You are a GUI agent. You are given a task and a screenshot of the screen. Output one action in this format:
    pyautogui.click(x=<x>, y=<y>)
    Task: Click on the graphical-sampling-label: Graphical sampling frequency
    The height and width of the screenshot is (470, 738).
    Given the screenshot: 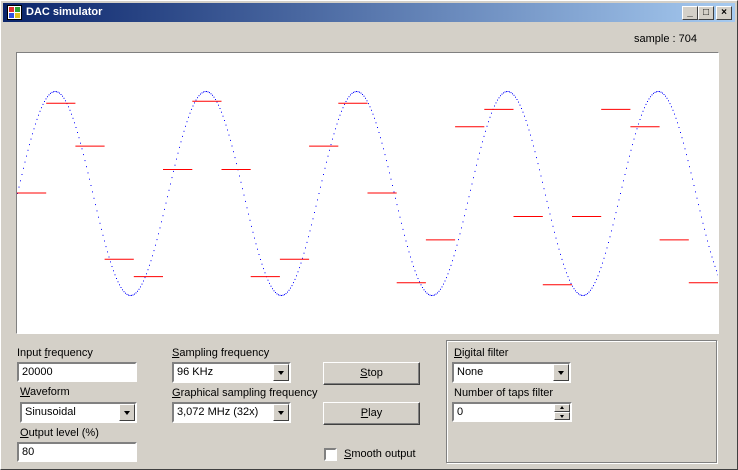 What is the action you would take?
    pyautogui.click(x=245, y=393)
    